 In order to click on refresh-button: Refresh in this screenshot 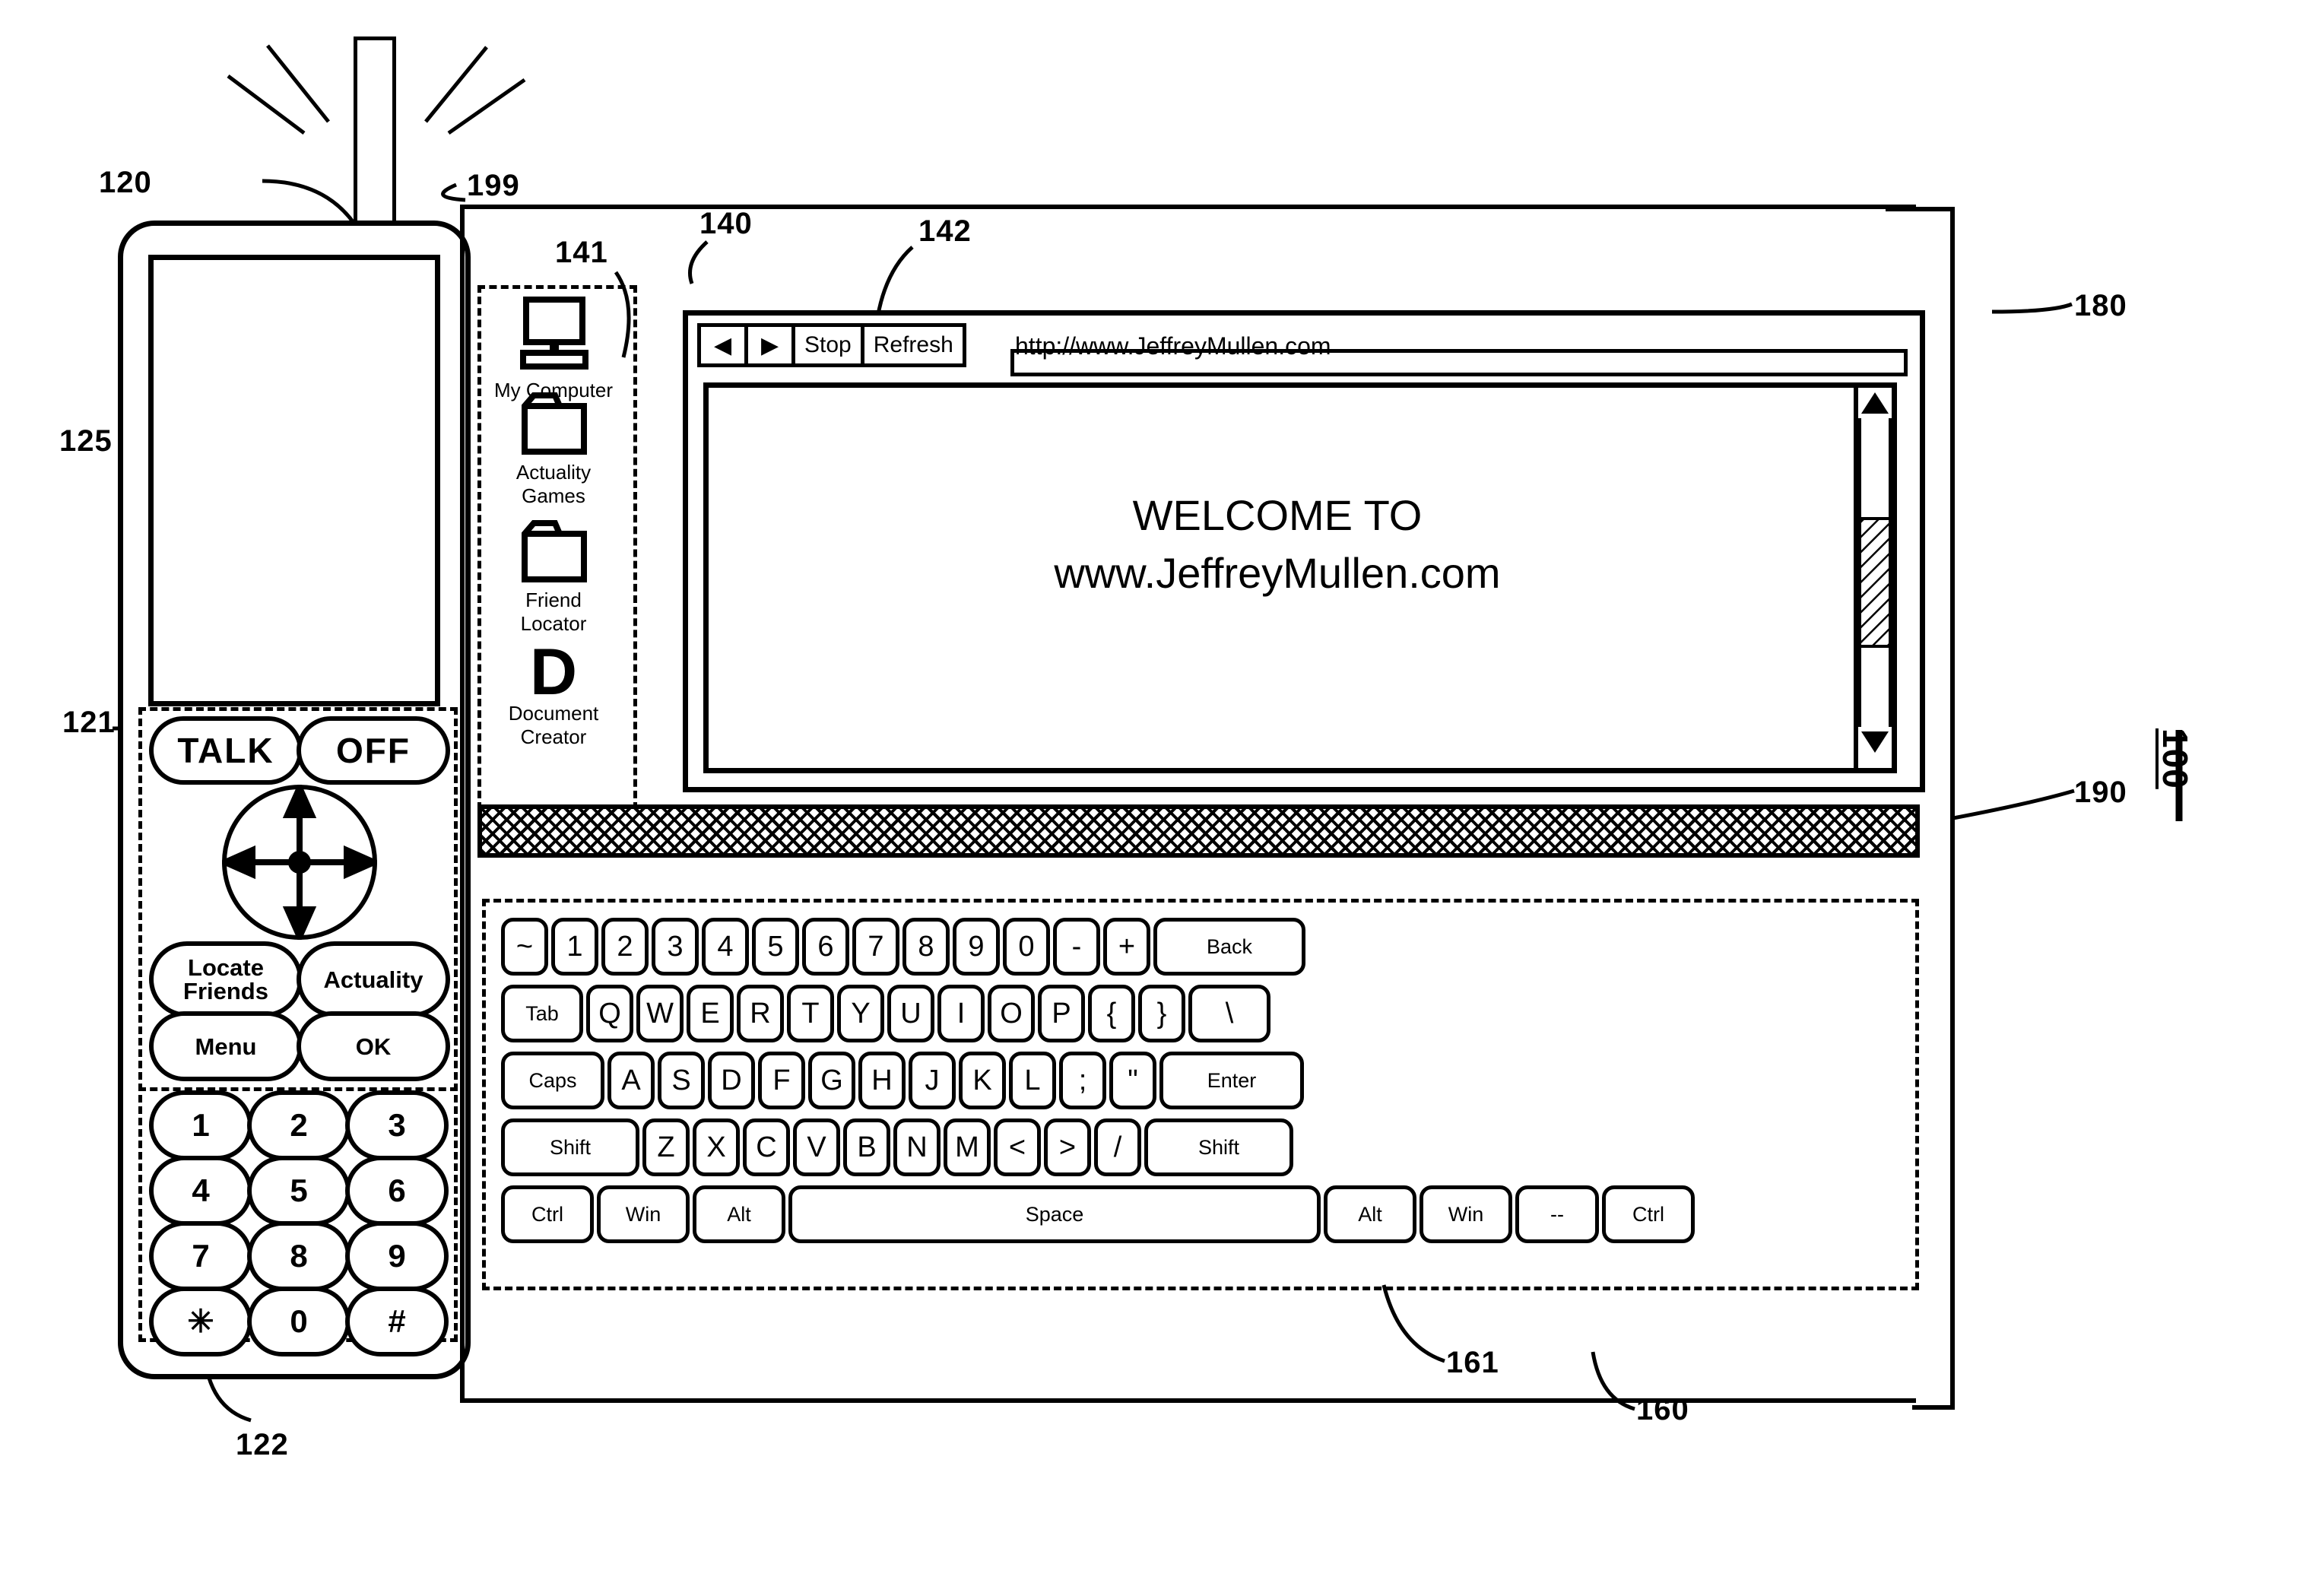, I will do `click(913, 345)`.